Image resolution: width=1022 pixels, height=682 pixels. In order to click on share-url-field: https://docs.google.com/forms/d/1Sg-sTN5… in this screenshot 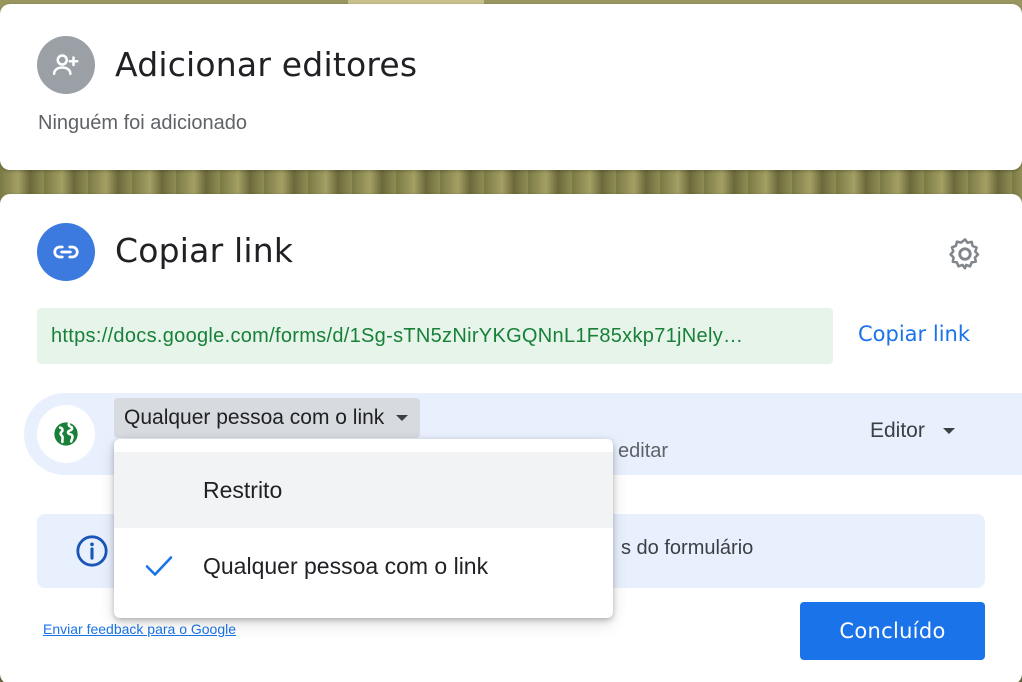, I will do `click(435, 336)`.